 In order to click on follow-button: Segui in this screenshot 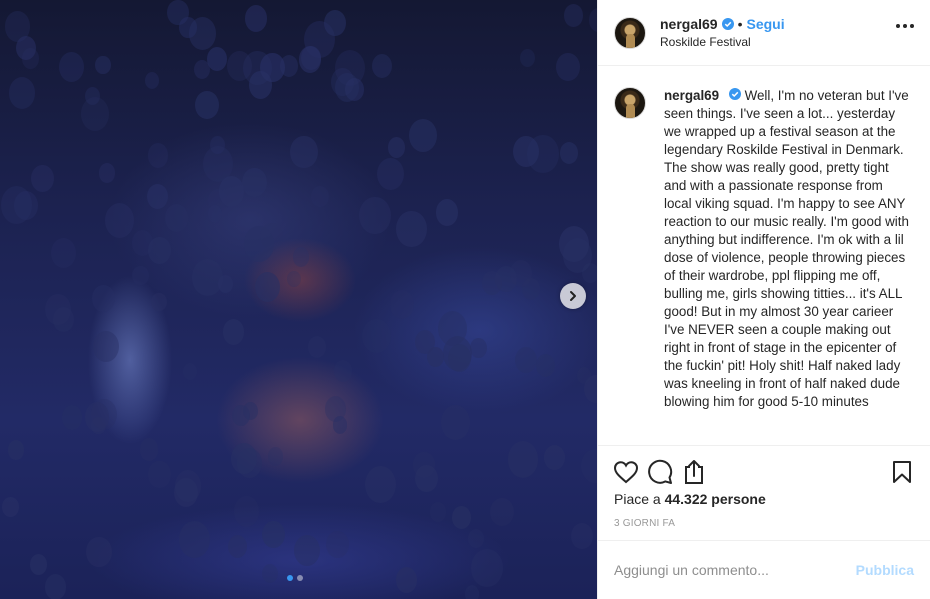, I will do `click(766, 24)`.